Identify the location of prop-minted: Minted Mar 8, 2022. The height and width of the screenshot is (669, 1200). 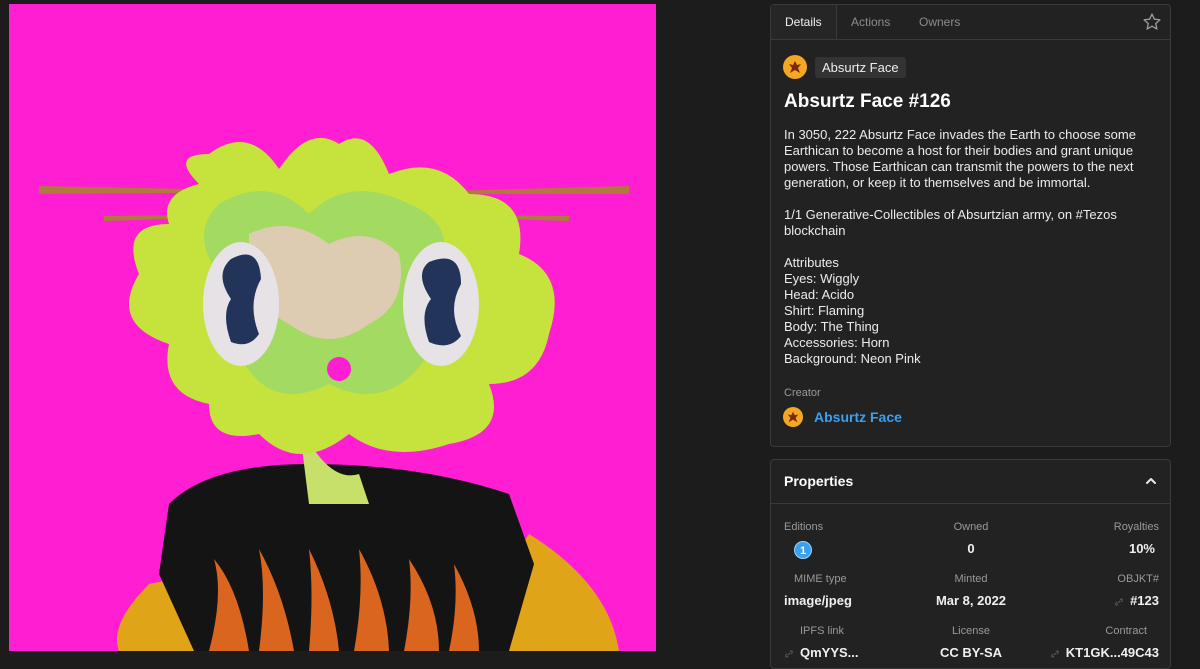
(971, 590).